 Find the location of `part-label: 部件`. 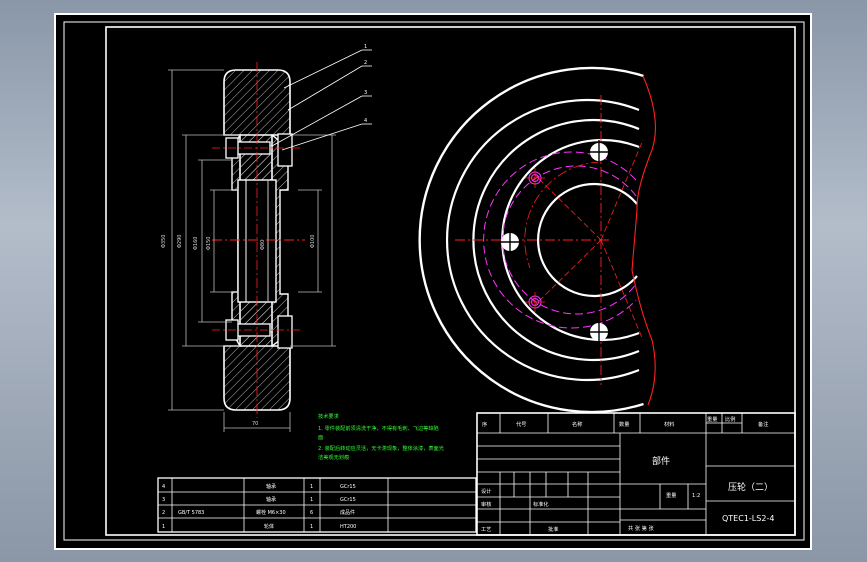

part-label: 部件 is located at coordinates (661, 461).